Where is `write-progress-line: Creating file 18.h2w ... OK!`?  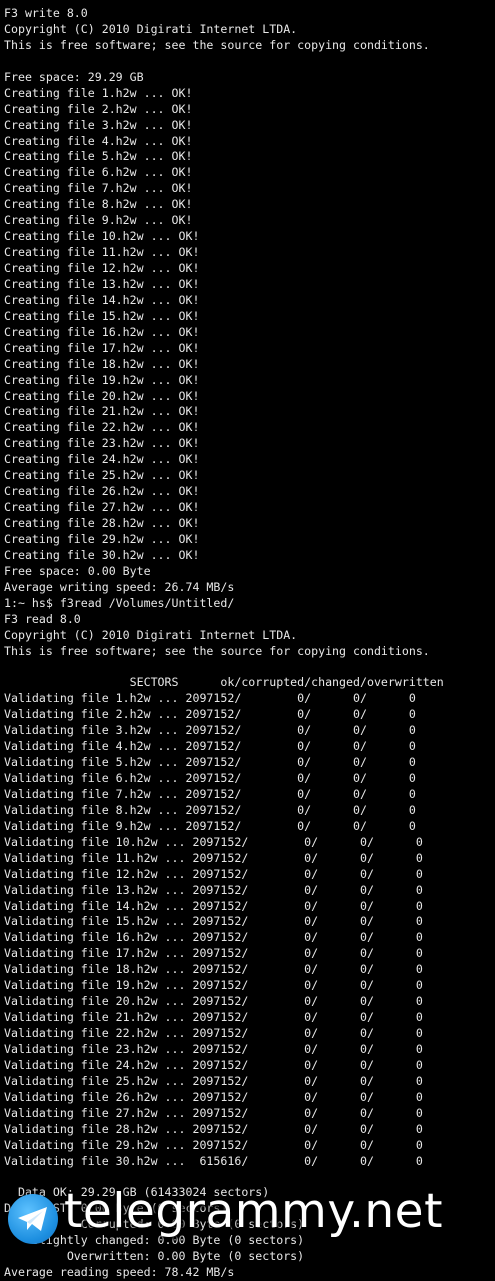
write-progress-line: Creating file 18.h2w ... OK! is located at coordinates (102, 363).